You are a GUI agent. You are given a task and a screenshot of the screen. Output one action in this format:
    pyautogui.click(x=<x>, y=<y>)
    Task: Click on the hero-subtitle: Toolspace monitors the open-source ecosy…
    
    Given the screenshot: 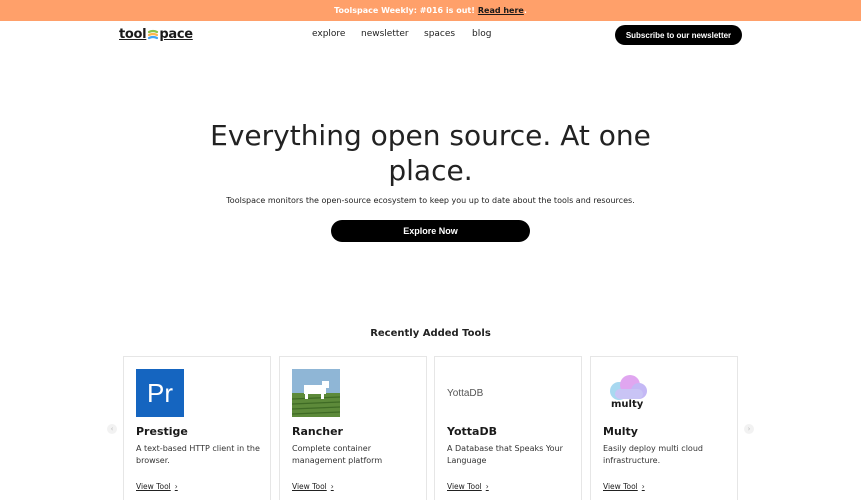 What is the action you would take?
    pyautogui.click(x=430, y=200)
    